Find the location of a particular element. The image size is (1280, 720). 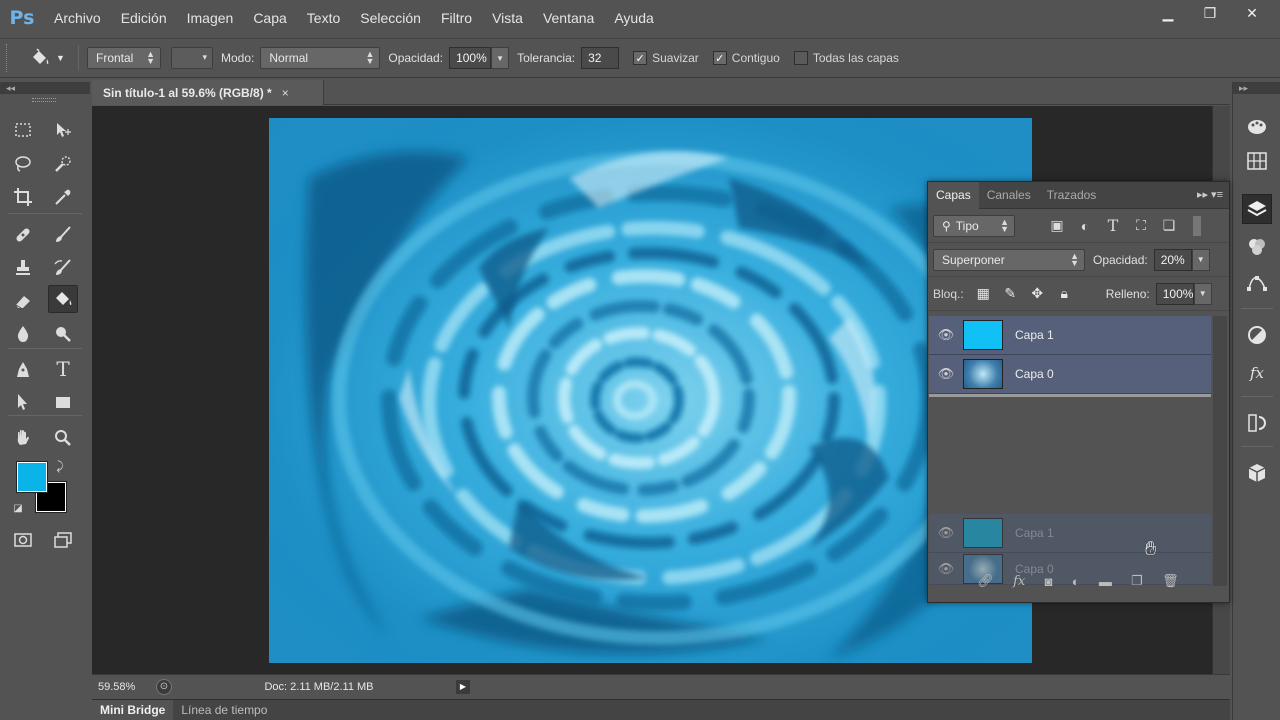

fill-source-select: Frontal ▲ ▼ is located at coordinates (124, 58).